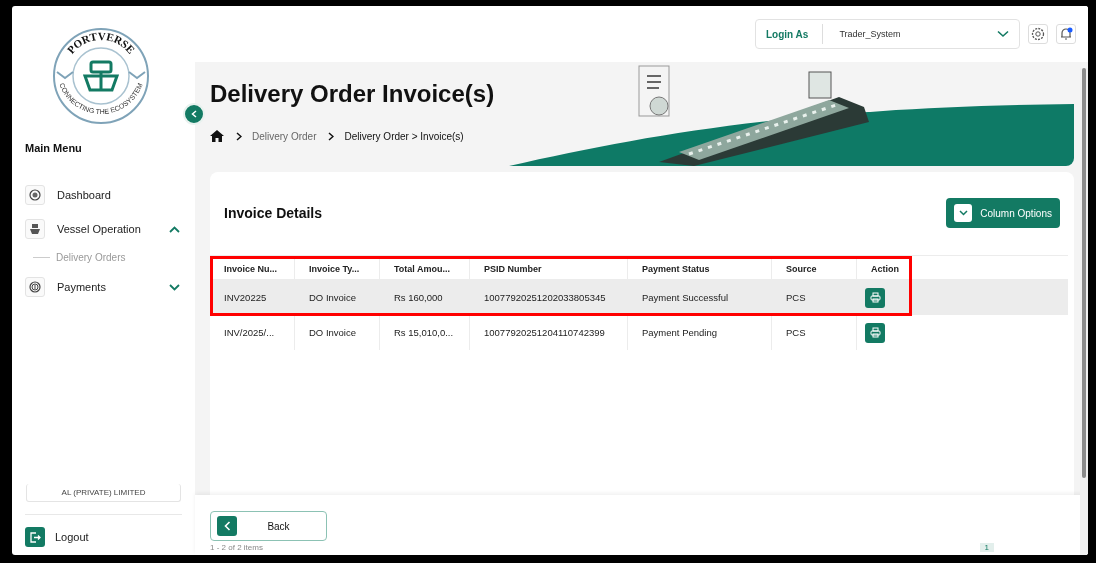 The width and height of the screenshot is (1096, 563). I want to click on page-title: Delivery Order Invoice(s), so click(352, 94).